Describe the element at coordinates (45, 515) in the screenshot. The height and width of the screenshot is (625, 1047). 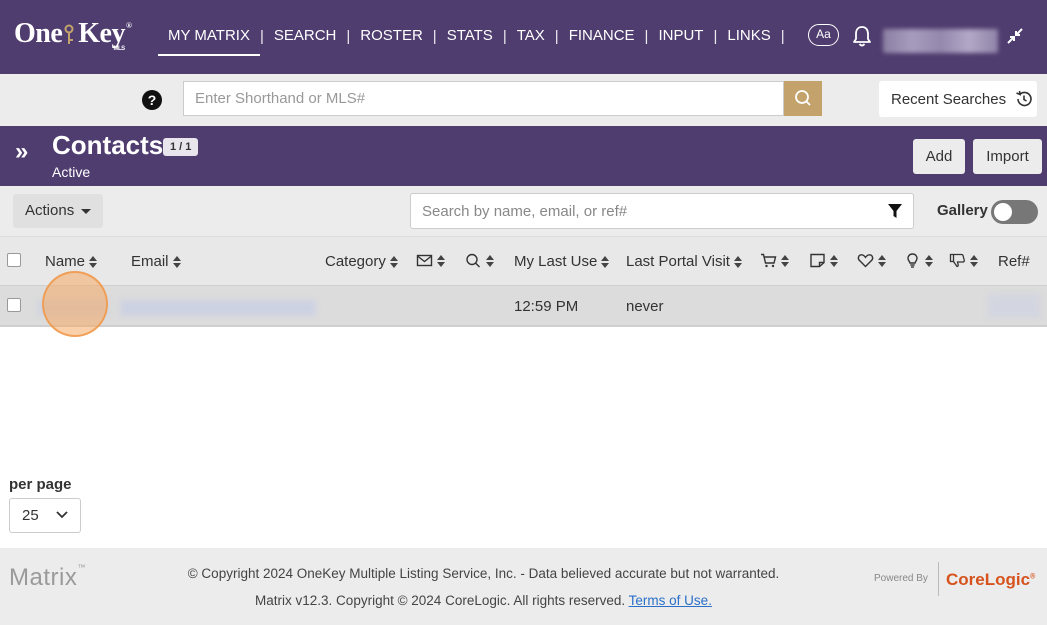
I see `per-page-select: 25` at that location.